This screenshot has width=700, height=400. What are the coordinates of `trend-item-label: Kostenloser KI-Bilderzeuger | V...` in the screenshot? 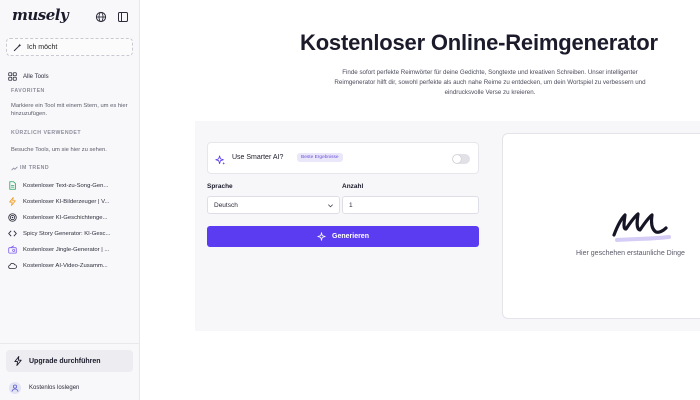 It's located at (66, 201).